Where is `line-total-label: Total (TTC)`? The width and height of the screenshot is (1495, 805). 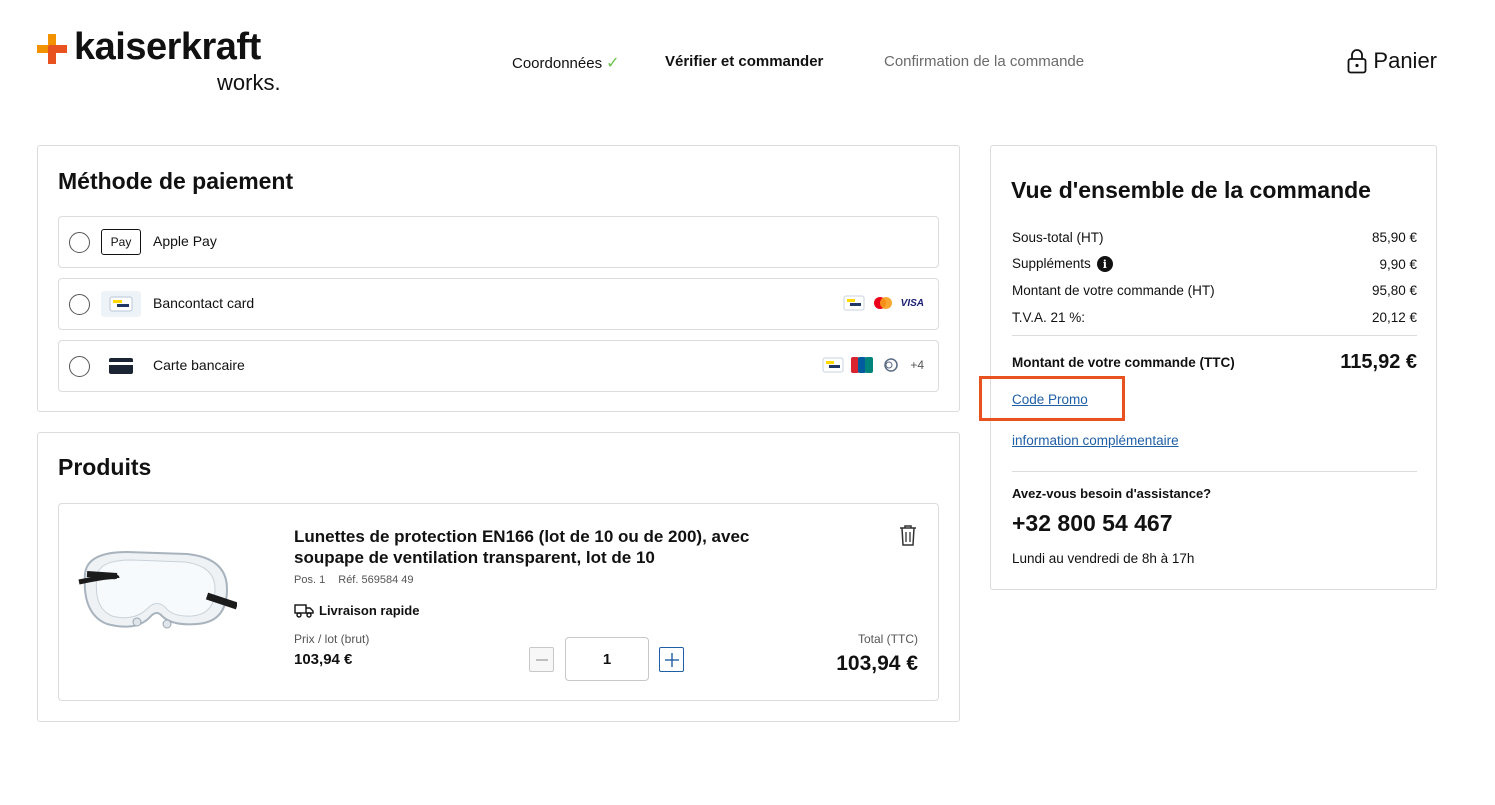 line-total-label: Total (TTC) is located at coordinates (888, 639).